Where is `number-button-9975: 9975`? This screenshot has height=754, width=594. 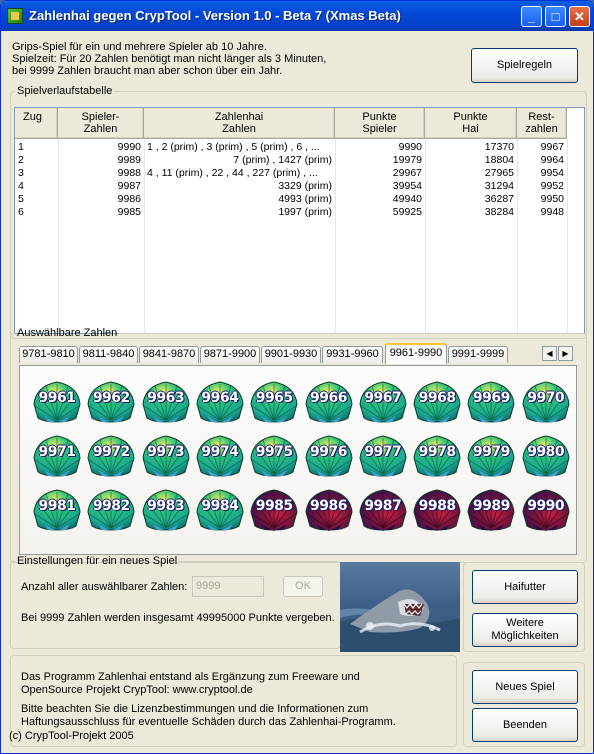 number-button-9975: 9975 is located at coordinates (274, 455).